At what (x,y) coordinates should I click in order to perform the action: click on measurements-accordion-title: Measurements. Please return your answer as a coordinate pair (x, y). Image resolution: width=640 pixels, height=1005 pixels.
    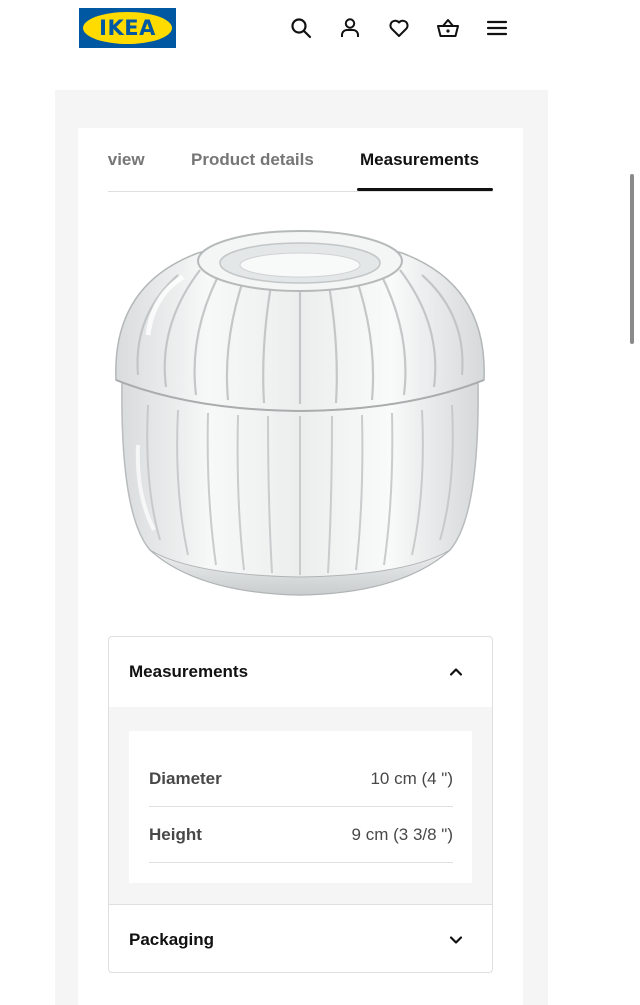
    Looking at the image, I should click on (189, 671).